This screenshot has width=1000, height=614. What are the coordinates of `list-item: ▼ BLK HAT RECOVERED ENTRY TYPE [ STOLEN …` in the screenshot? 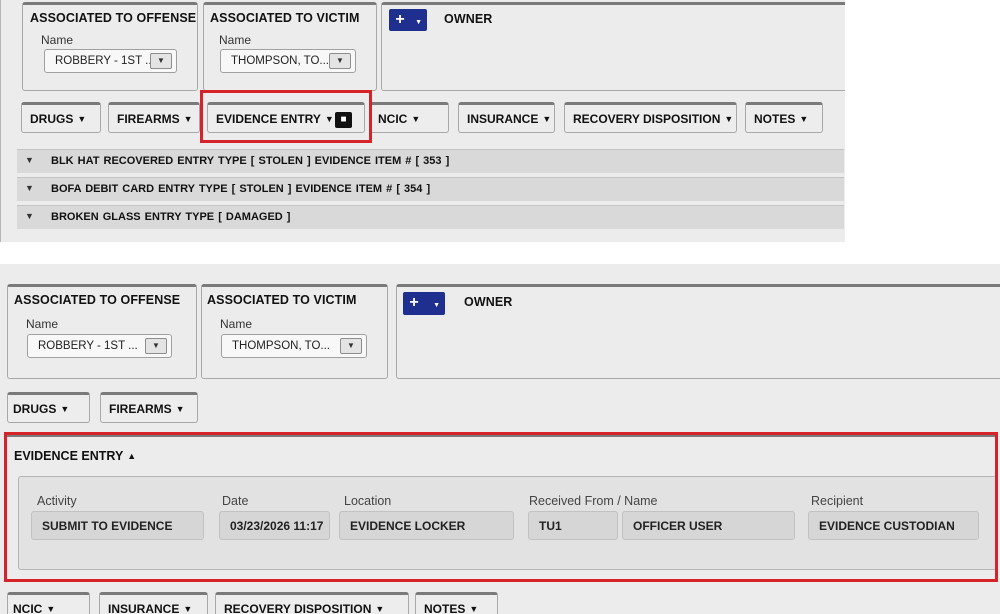 It's located at (430, 161).